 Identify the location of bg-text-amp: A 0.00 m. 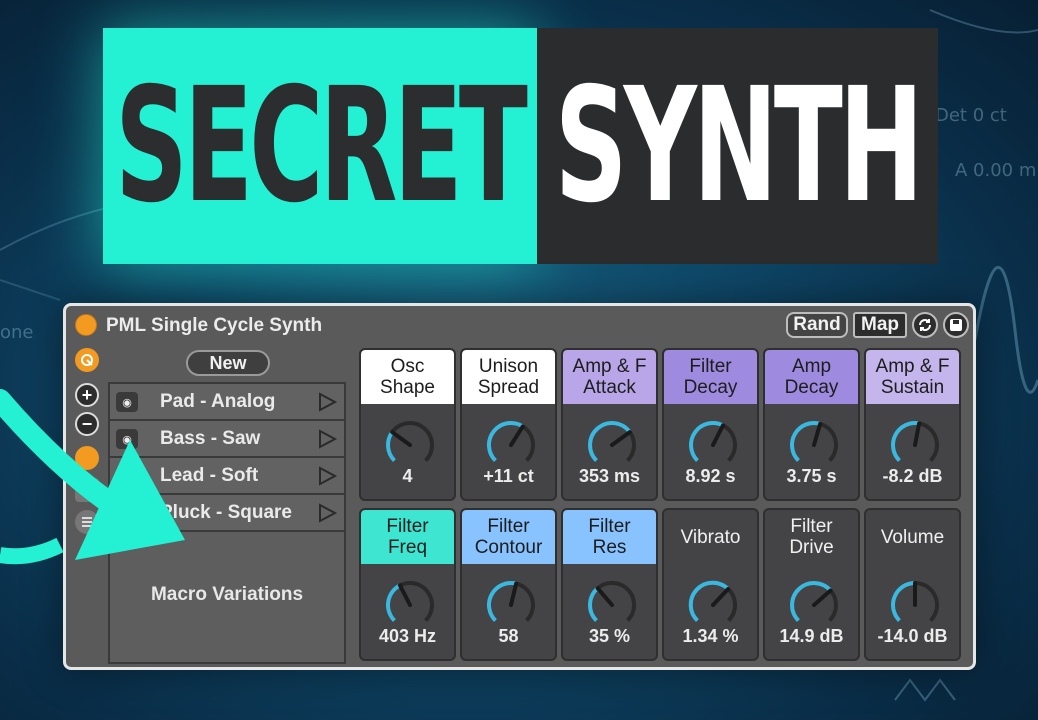
(996, 170).